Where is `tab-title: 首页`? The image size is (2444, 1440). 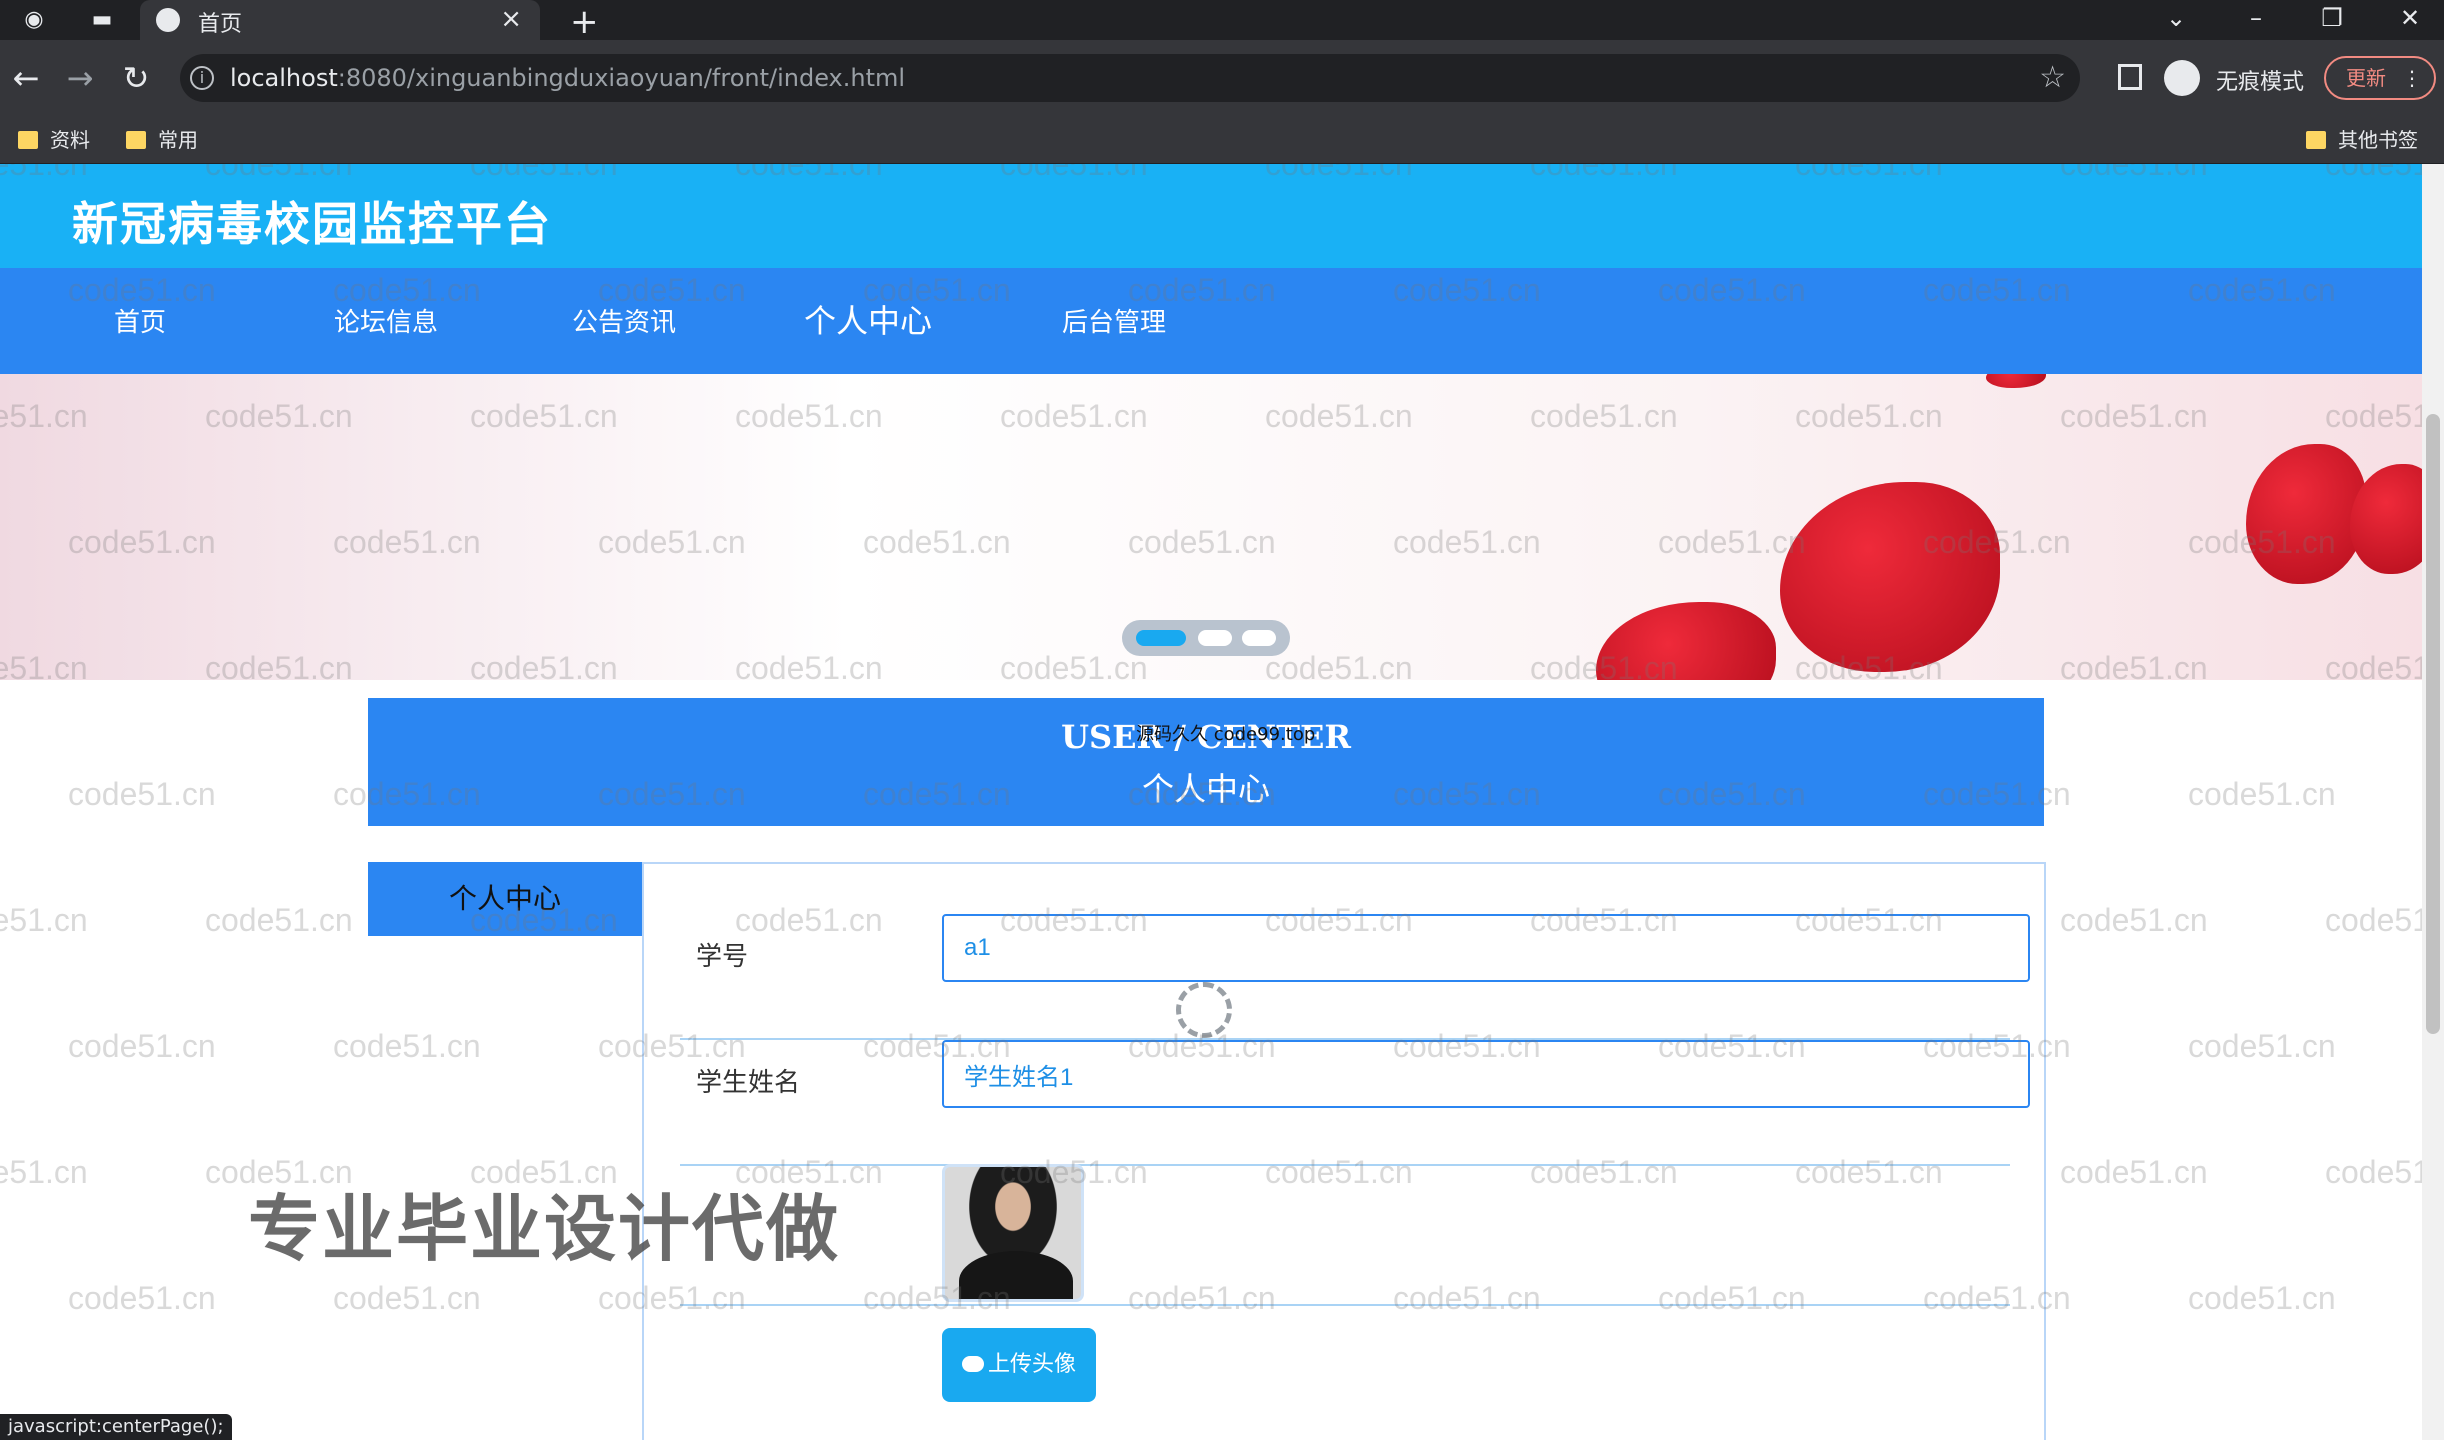 tab-title: 首页 is located at coordinates (220, 24).